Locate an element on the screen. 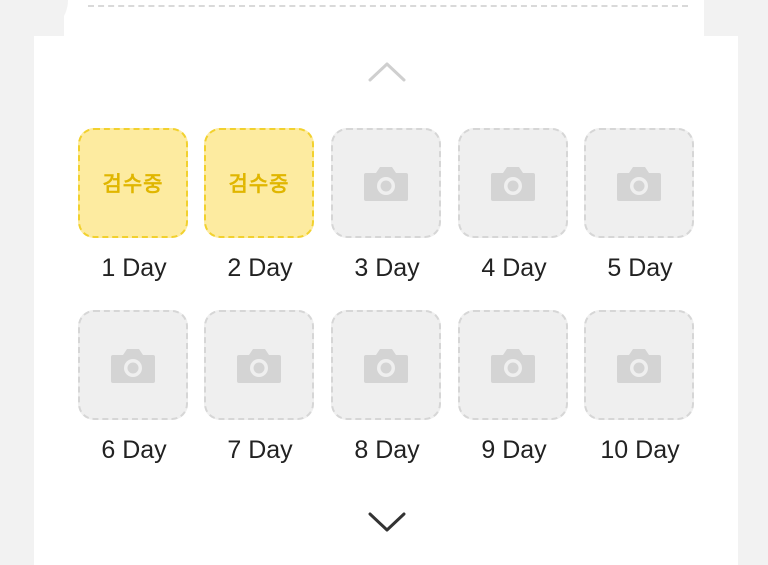 The width and height of the screenshot is (768, 565). day-label: 5 Day is located at coordinates (640, 268).